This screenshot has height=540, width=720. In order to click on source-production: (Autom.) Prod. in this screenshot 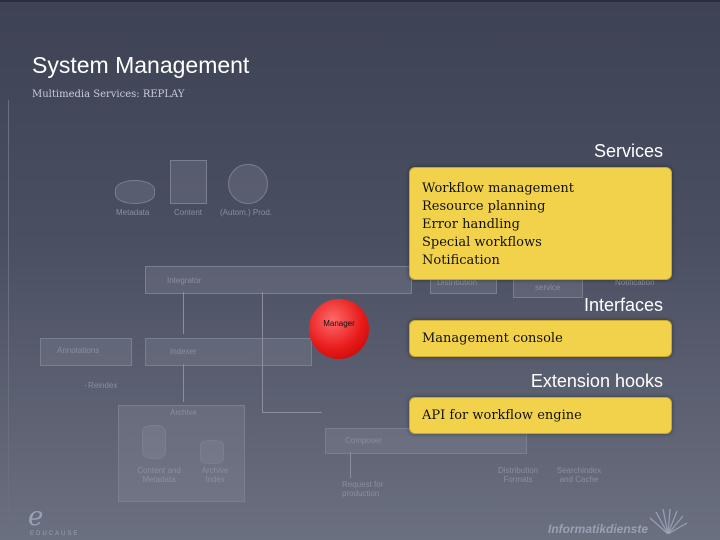, I will do `click(246, 212)`.